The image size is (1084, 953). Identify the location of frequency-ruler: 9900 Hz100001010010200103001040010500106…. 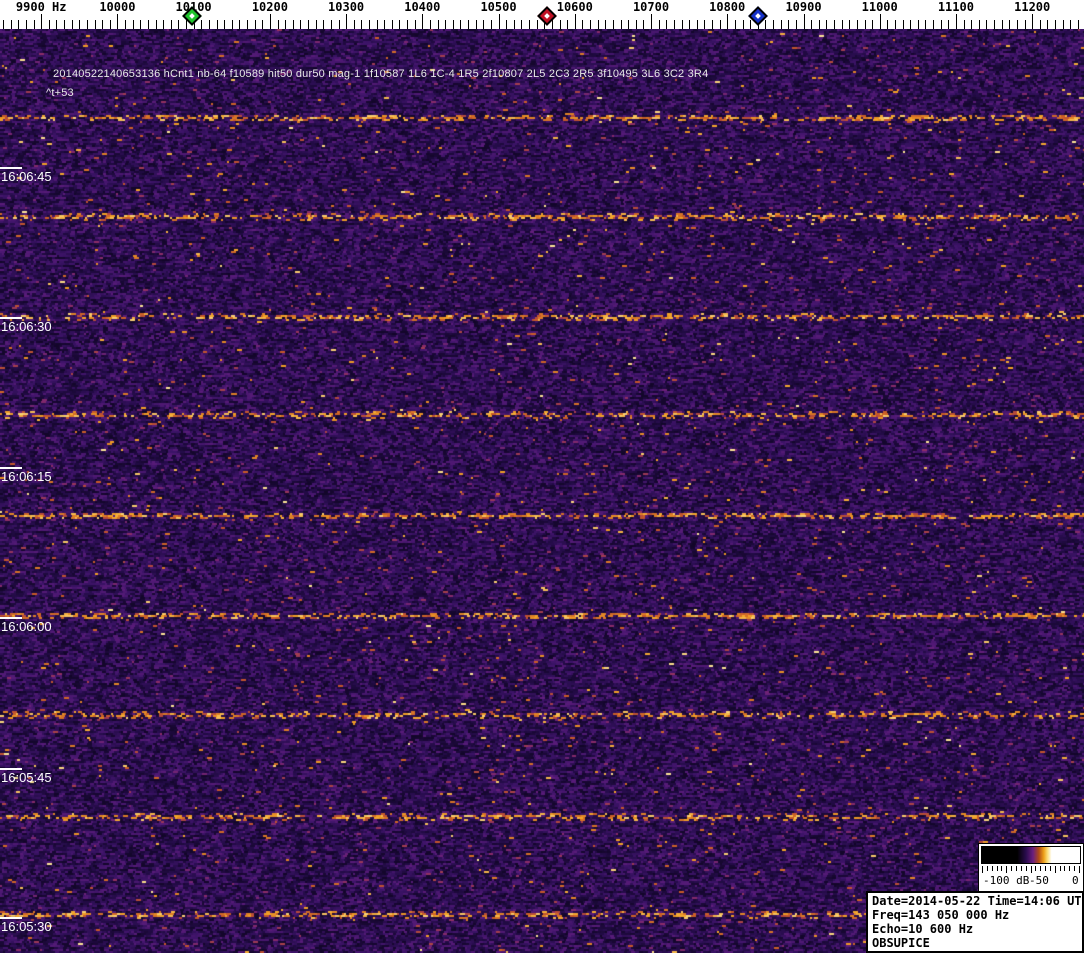
(542, 14).